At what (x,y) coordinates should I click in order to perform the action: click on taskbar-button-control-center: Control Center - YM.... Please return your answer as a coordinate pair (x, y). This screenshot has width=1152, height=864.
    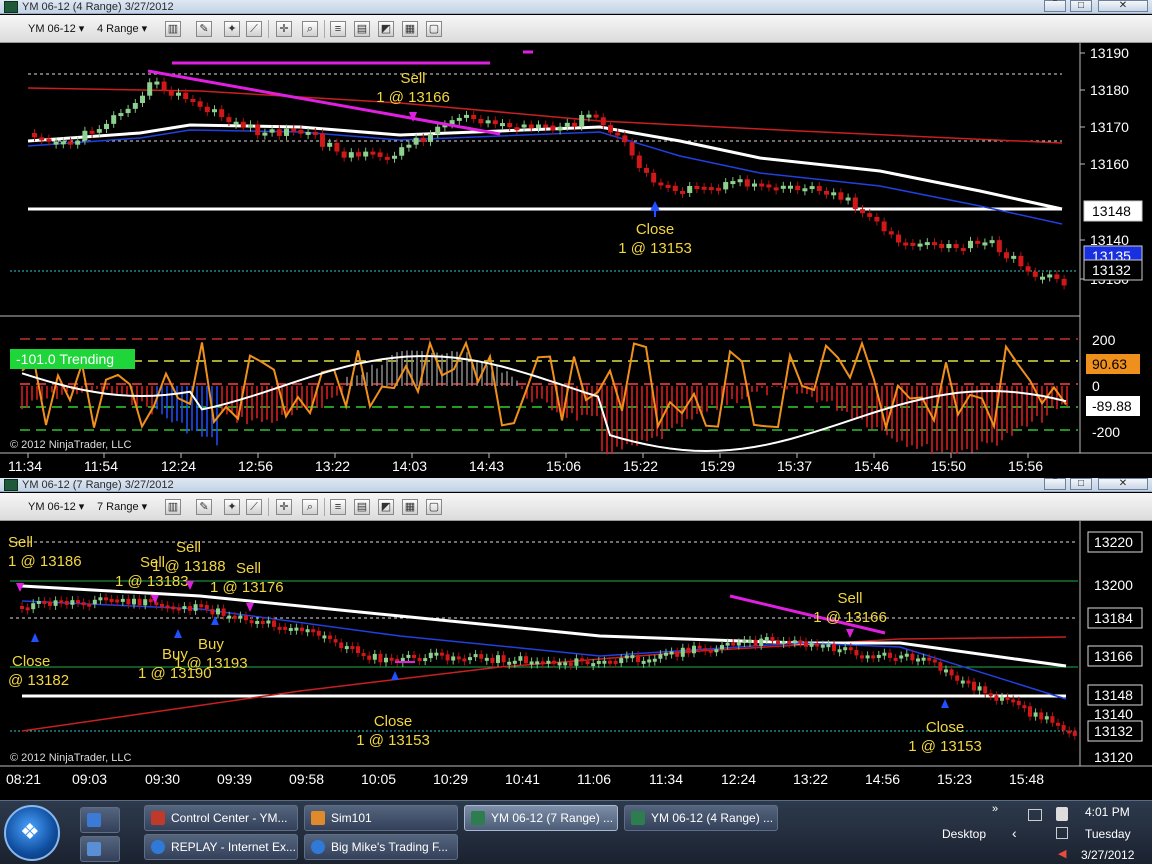
    Looking at the image, I should click on (221, 818).